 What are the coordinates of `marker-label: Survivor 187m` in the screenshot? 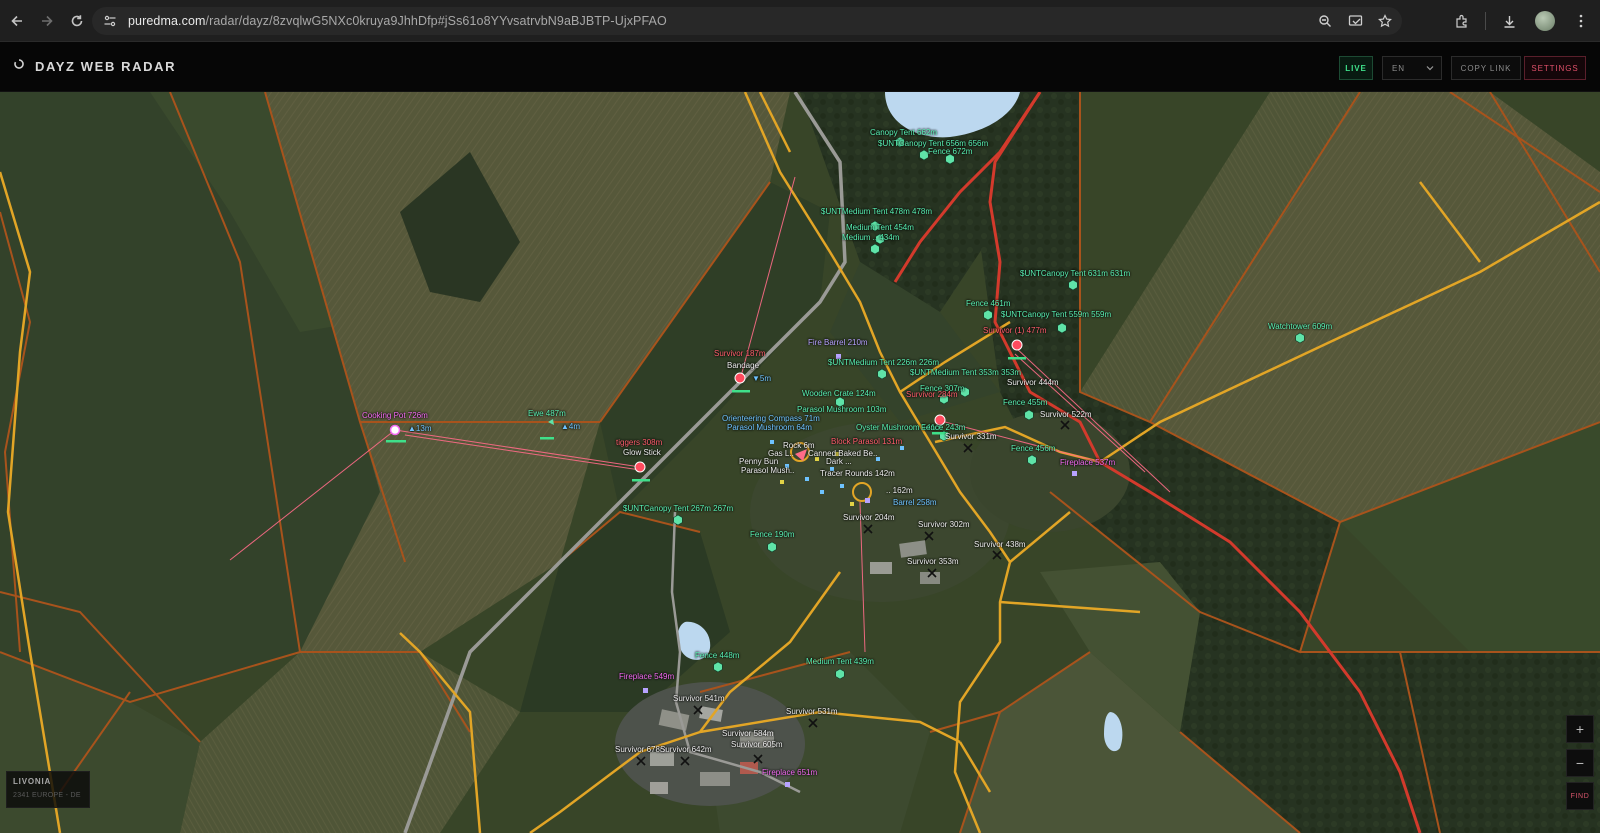 It's located at (740, 353).